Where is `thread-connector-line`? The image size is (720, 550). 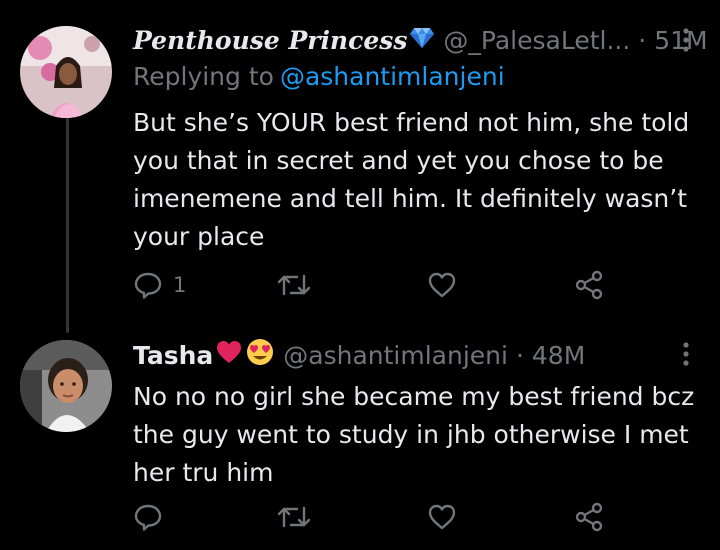
thread-connector-line is located at coordinates (67, 225).